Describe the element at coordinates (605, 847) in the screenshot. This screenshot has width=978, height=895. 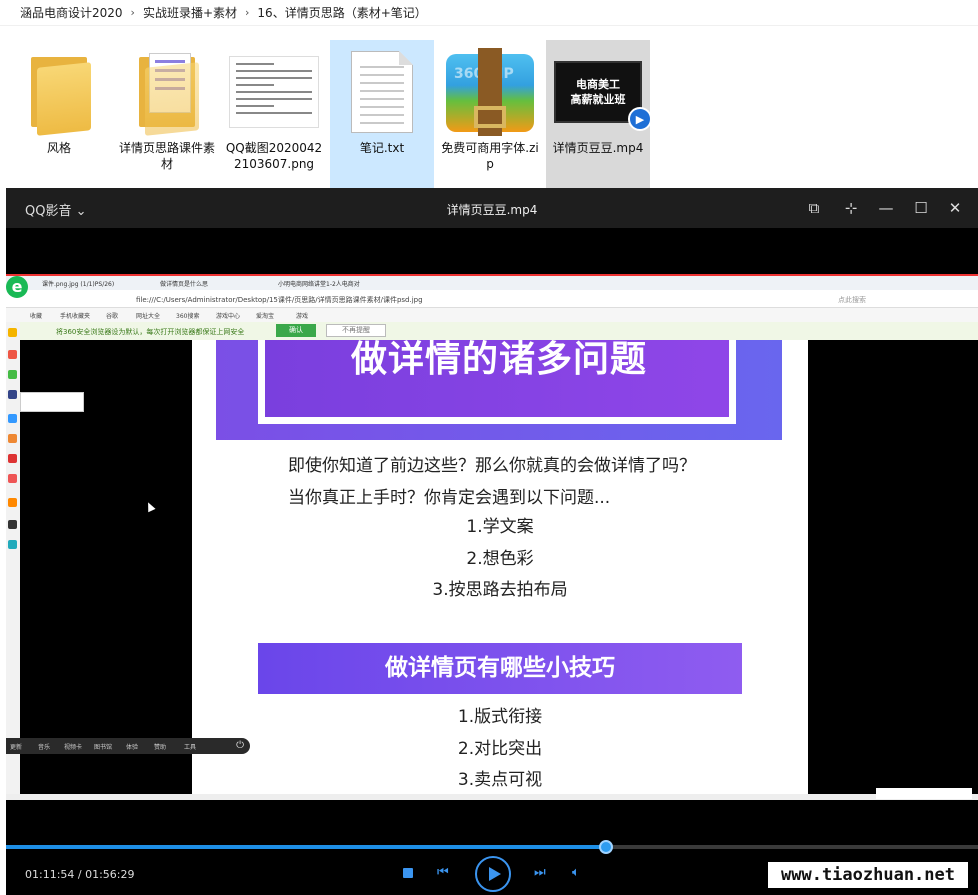
I see `progress-handle` at that location.